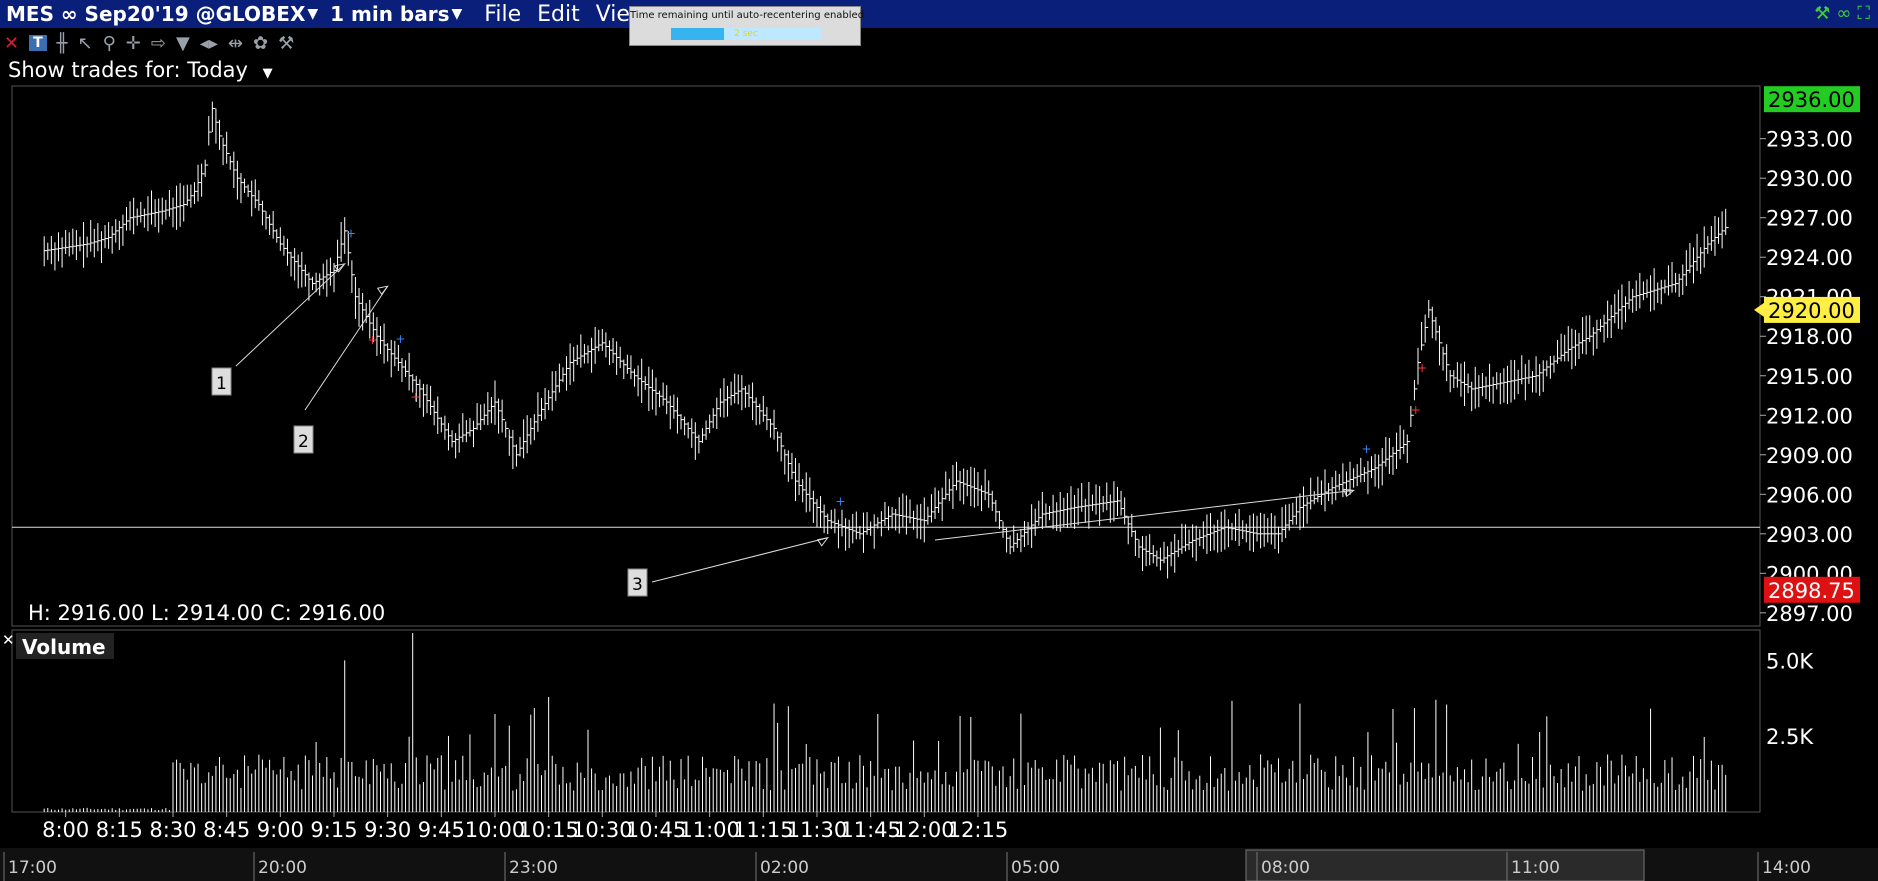 Image resolution: width=1878 pixels, height=881 pixels. I want to click on price-low-tag: 2898.75, so click(1811, 591).